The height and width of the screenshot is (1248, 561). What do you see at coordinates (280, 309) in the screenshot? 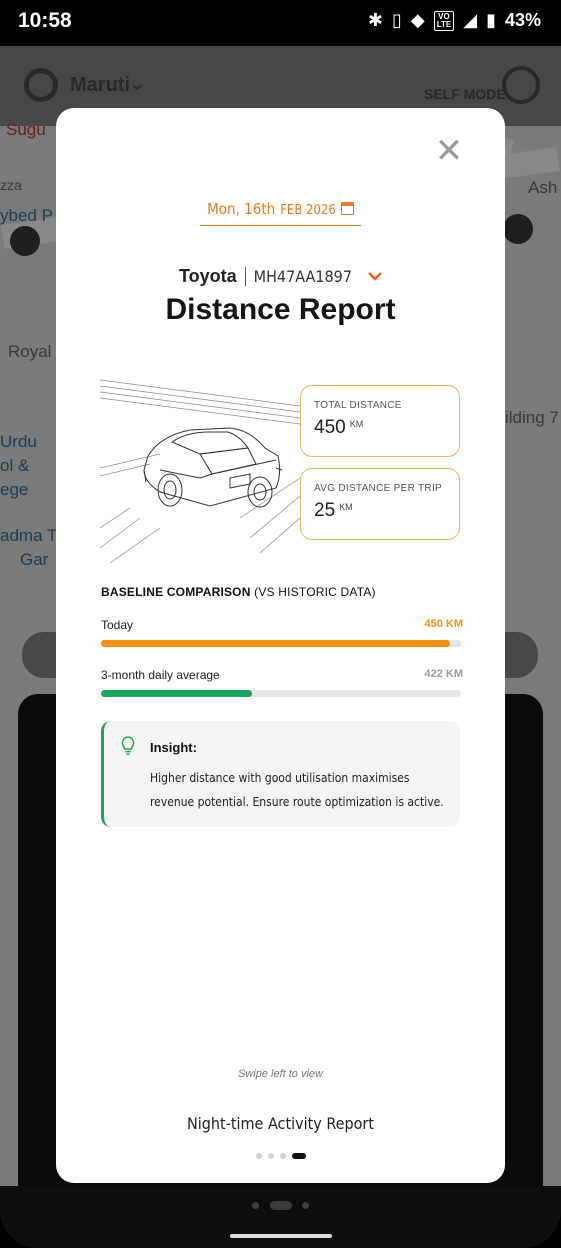
I see `page-title: Distance Report` at bounding box center [280, 309].